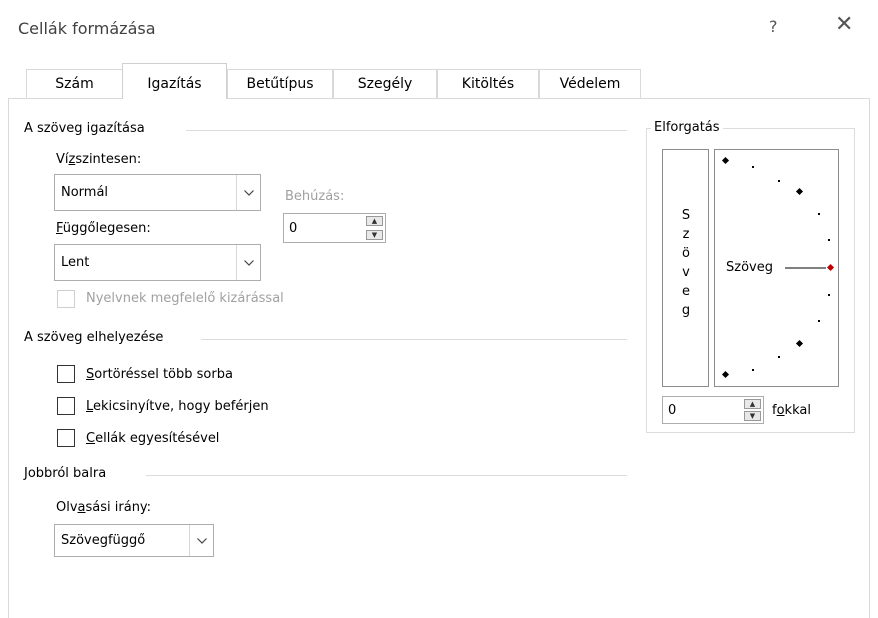 This screenshot has height=618, width=878. I want to click on orientation-section-title: Elforgatás, so click(687, 127).